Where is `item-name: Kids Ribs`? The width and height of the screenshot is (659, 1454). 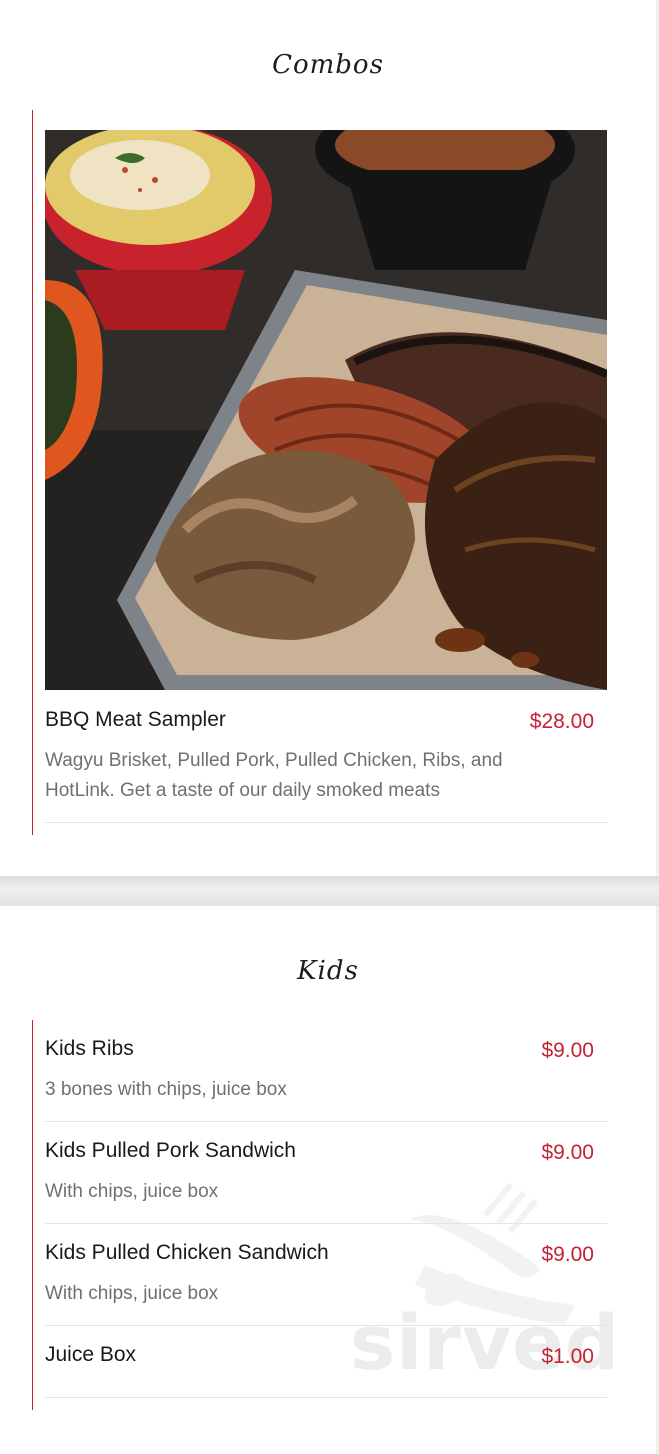
item-name: Kids Ribs is located at coordinates (89, 1048).